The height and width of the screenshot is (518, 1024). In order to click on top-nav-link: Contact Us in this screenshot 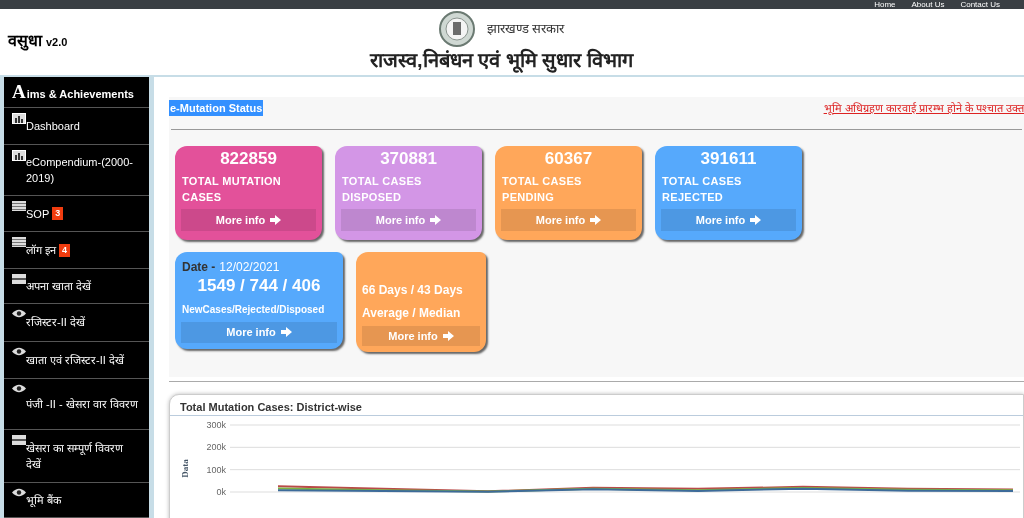, I will do `click(980, 4)`.